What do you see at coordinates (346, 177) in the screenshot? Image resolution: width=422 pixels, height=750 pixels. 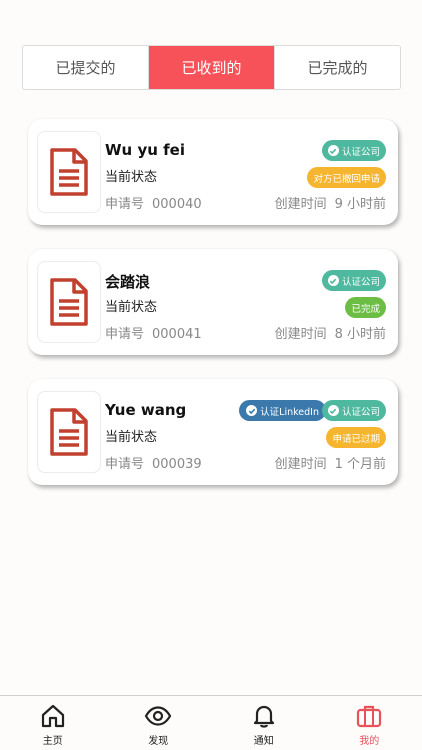 I see `status-badge: 对方已撤回申请` at bounding box center [346, 177].